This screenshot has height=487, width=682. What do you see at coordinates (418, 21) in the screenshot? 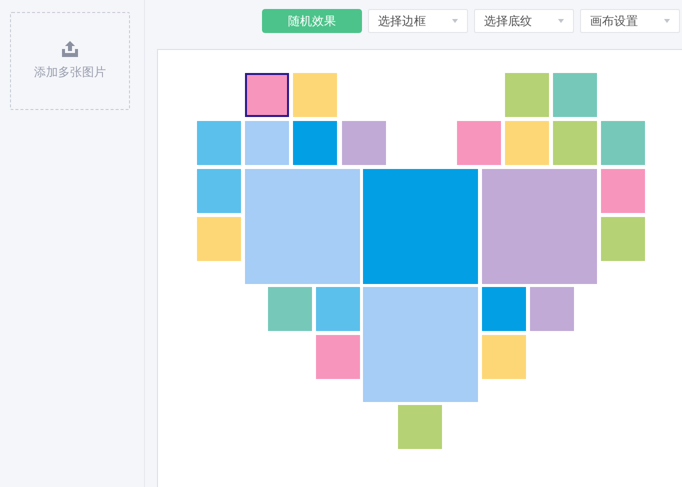
I see `dropdown: 选择边框` at bounding box center [418, 21].